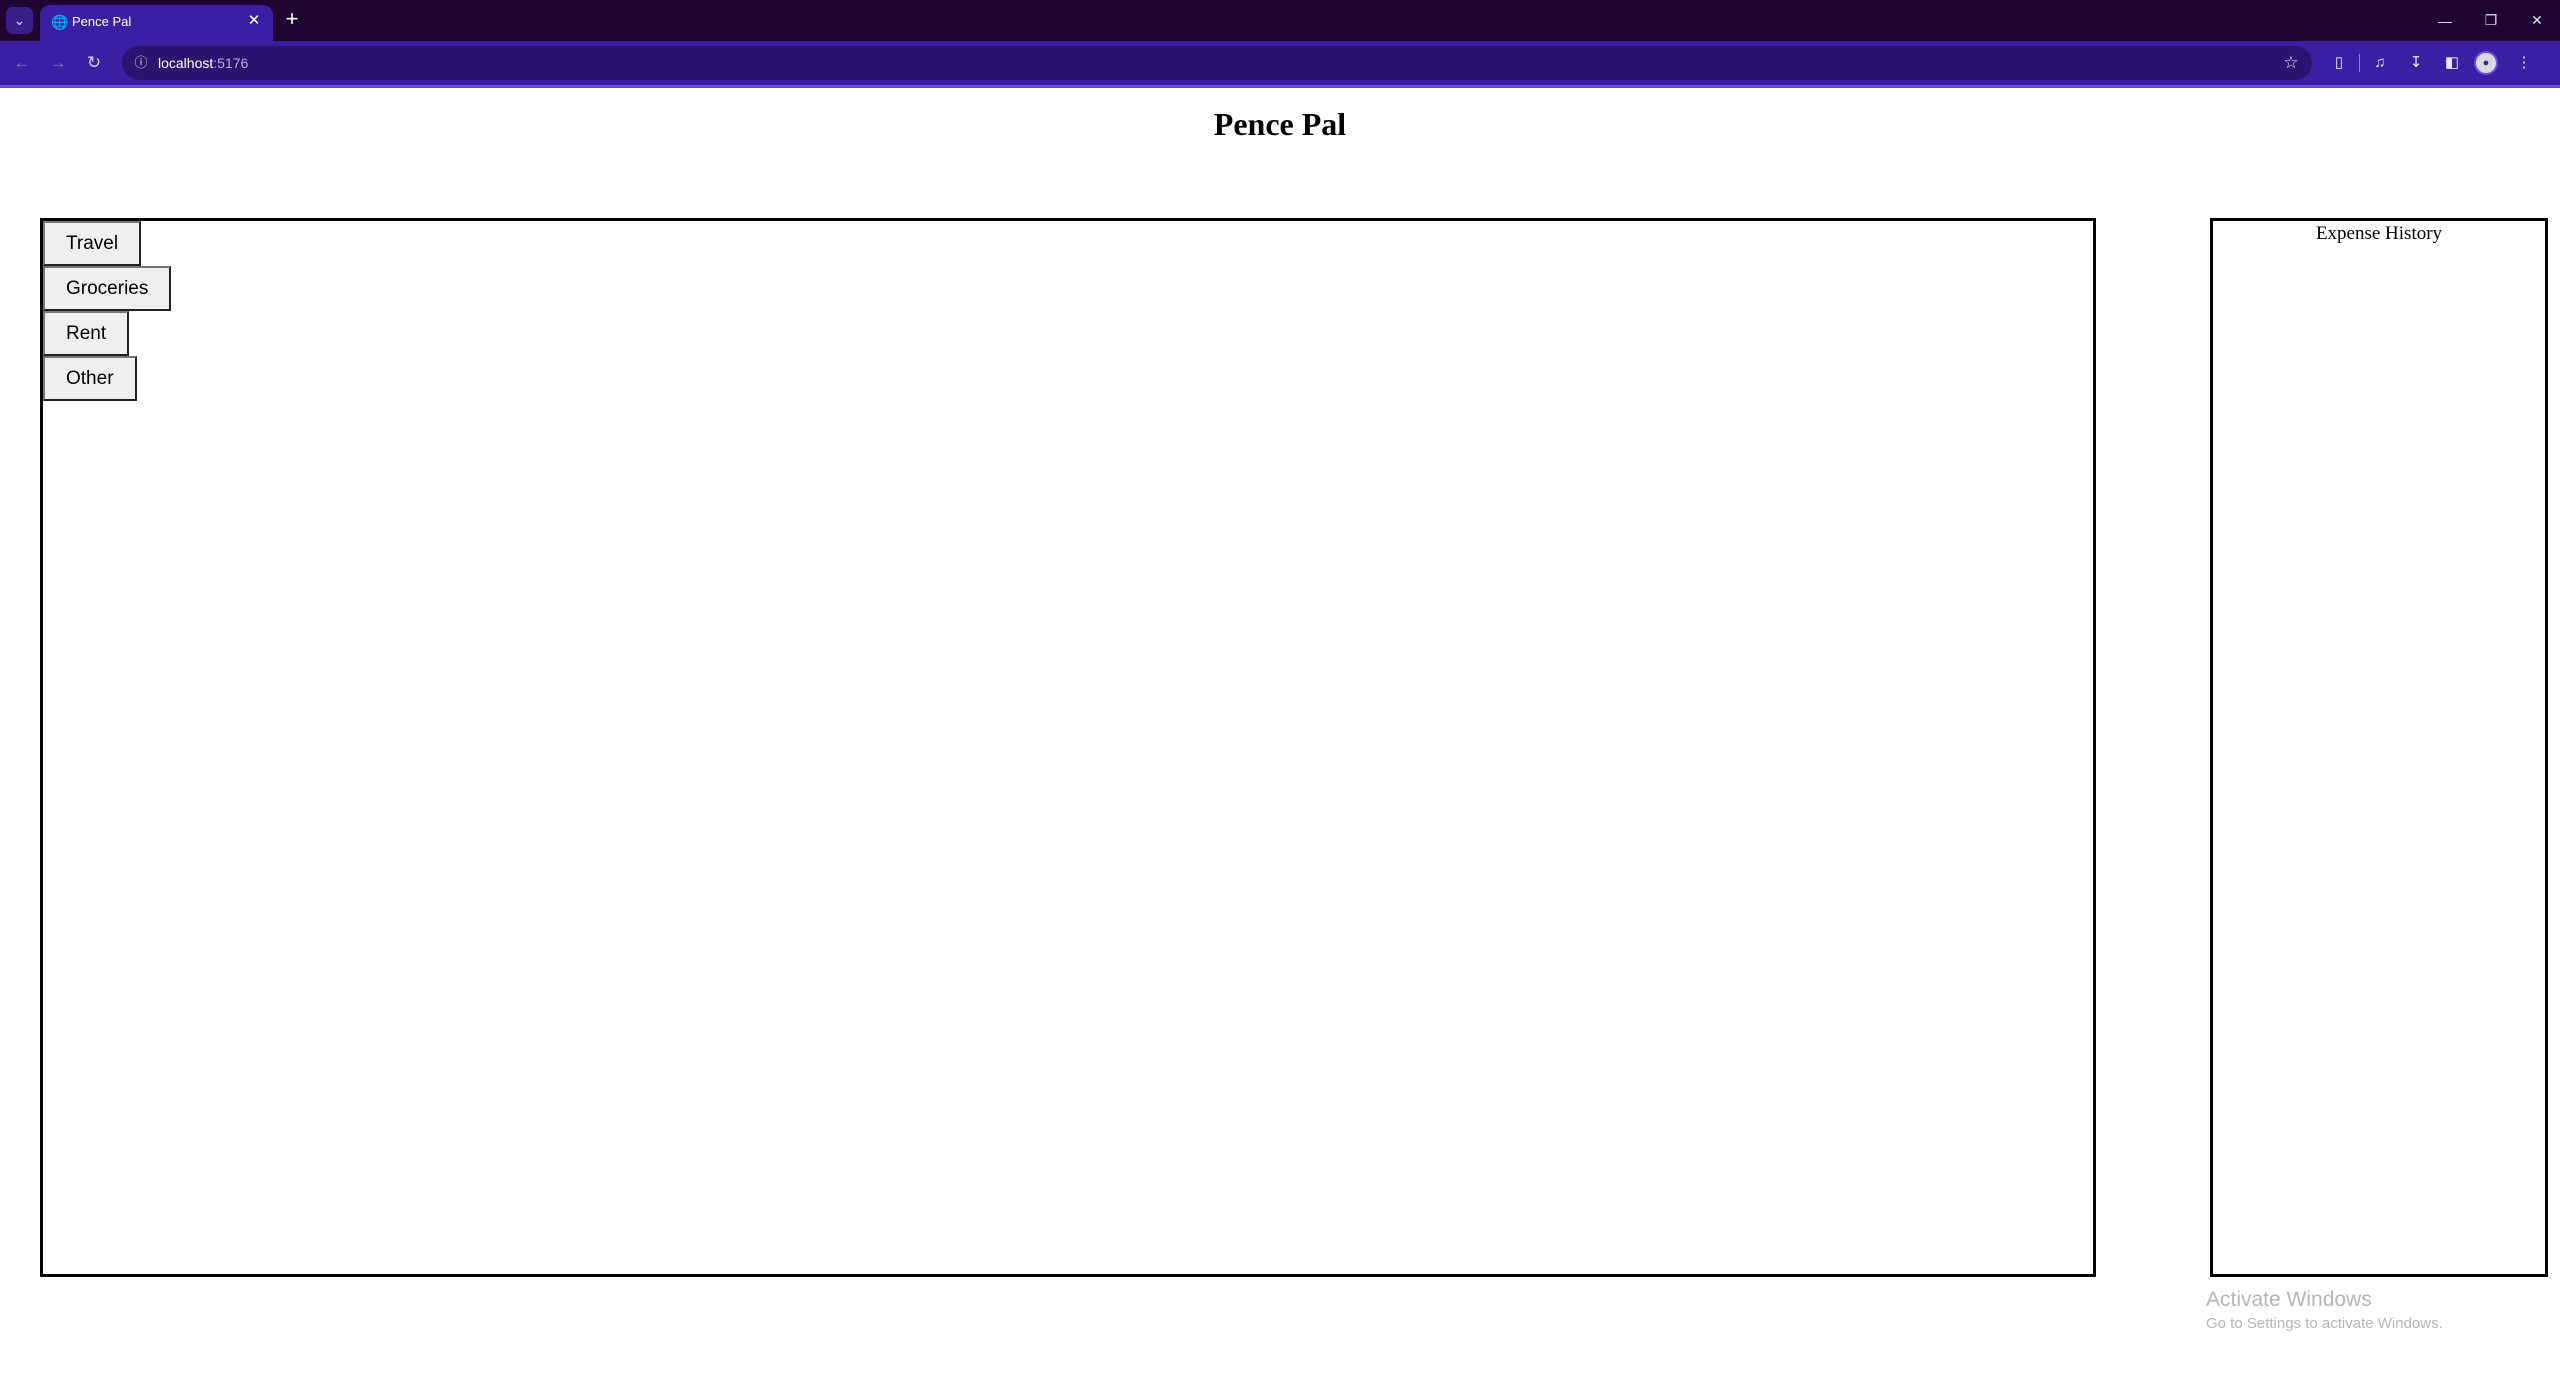 Image resolution: width=2560 pixels, height=1400 pixels. What do you see at coordinates (156, 23) in the screenshot?
I see `tab-pence-pal: 🌐 Pence Pal ✕` at bounding box center [156, 23].